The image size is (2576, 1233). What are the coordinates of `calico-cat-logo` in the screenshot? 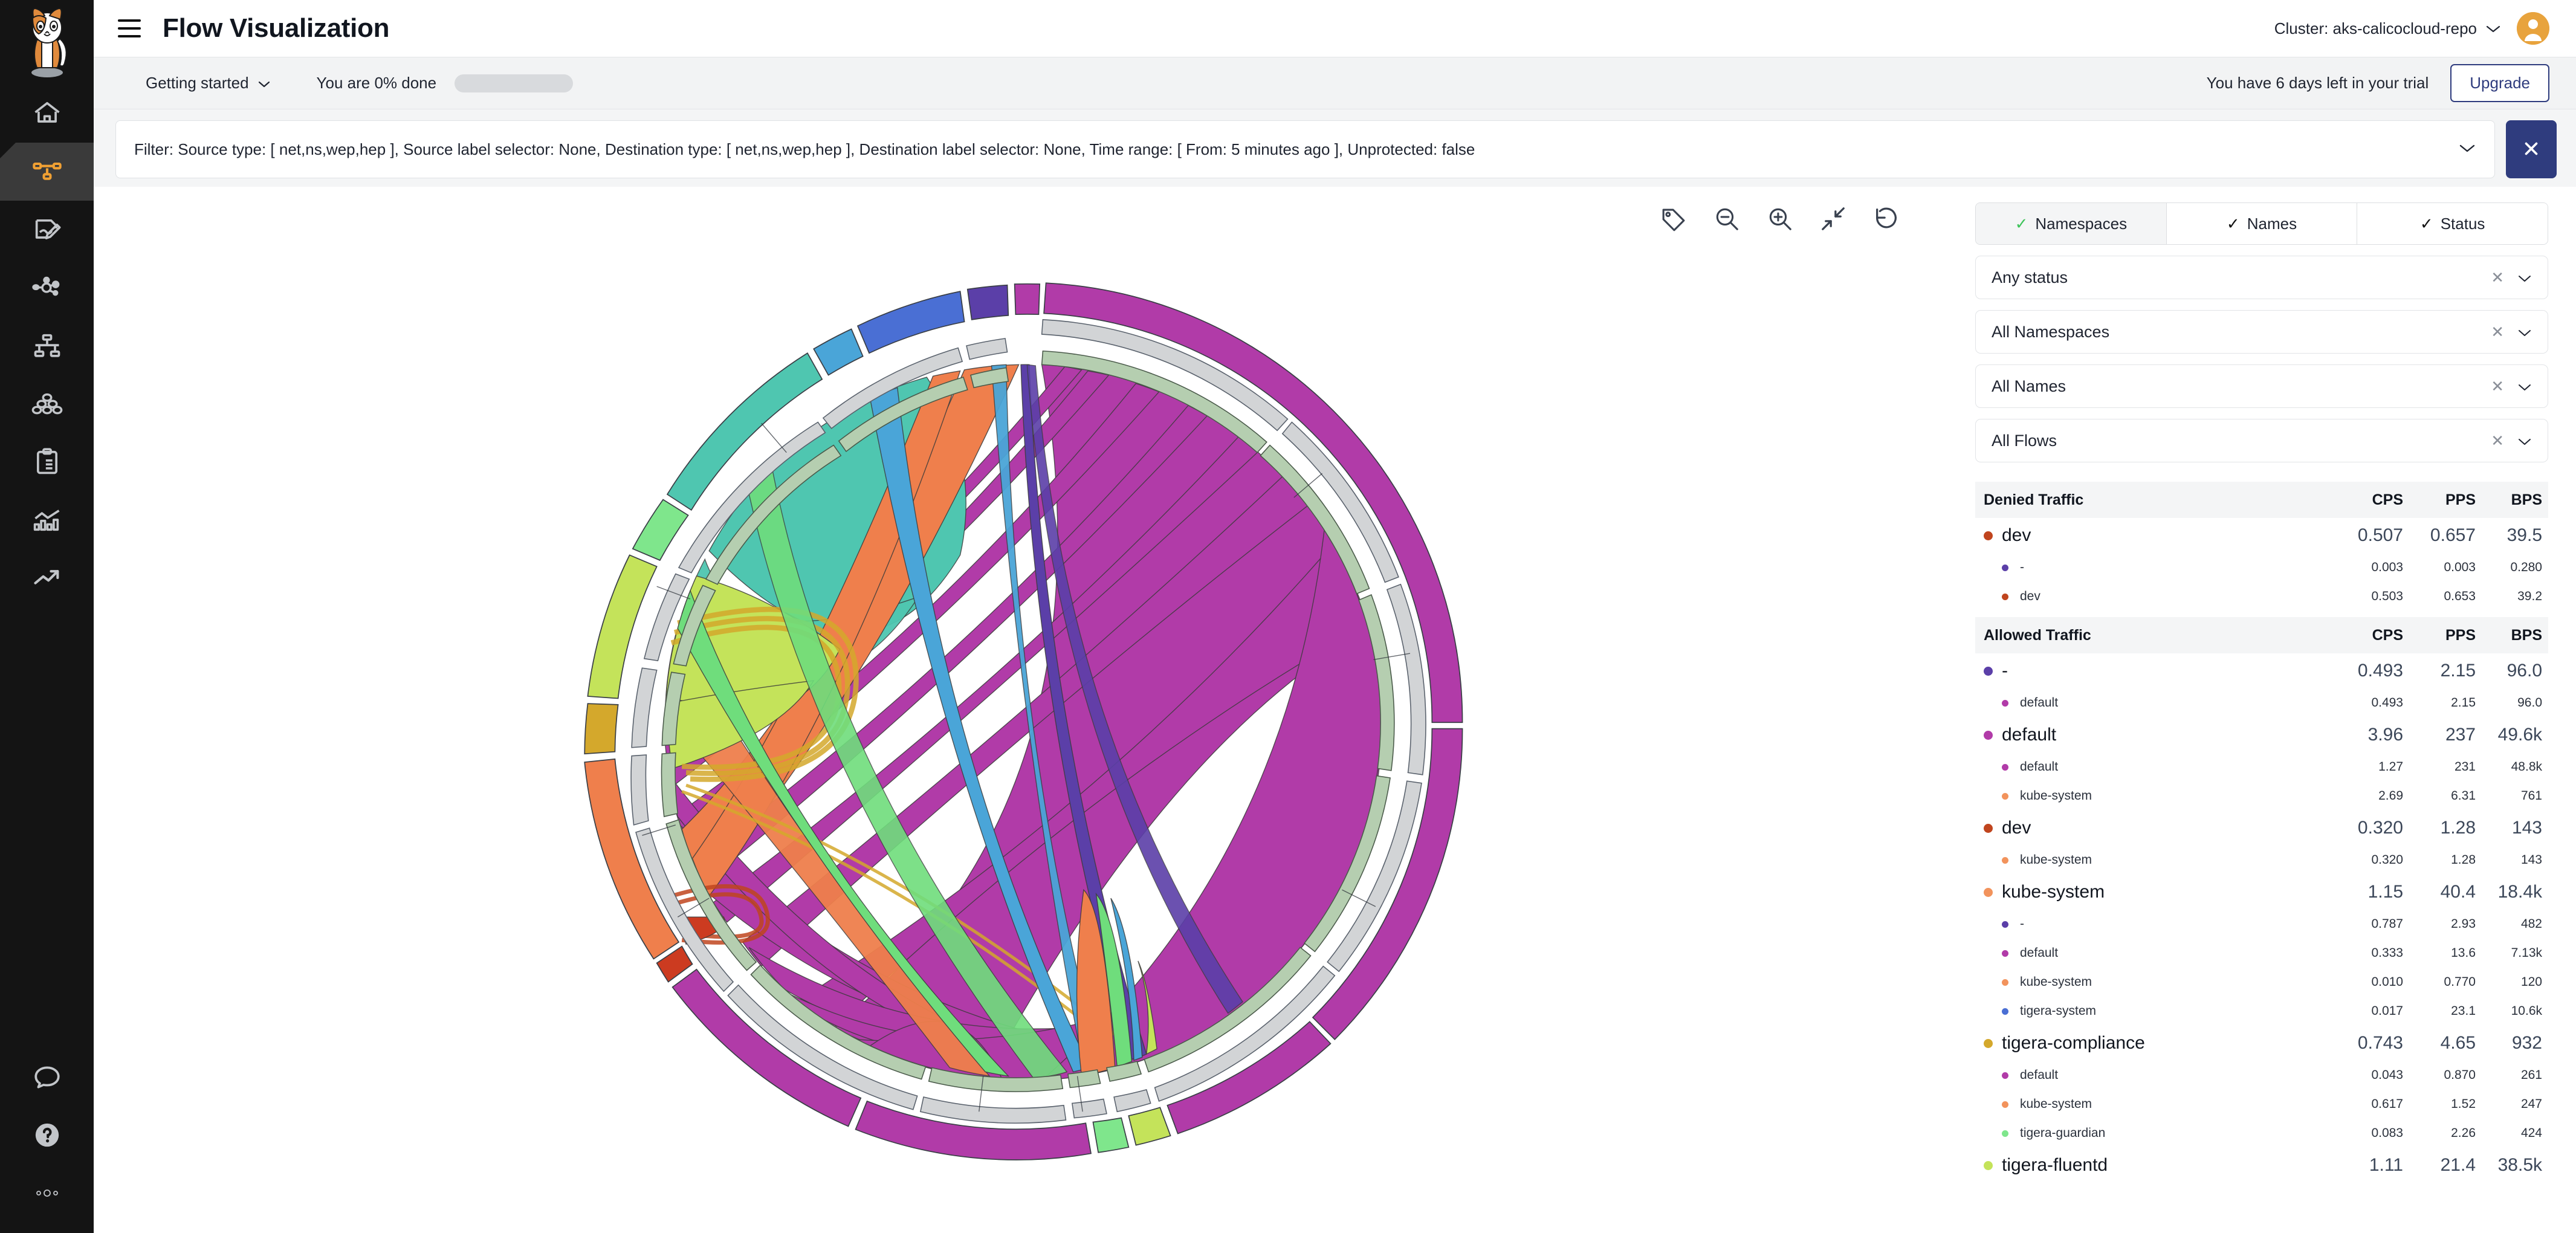 It's located at (47, 42).